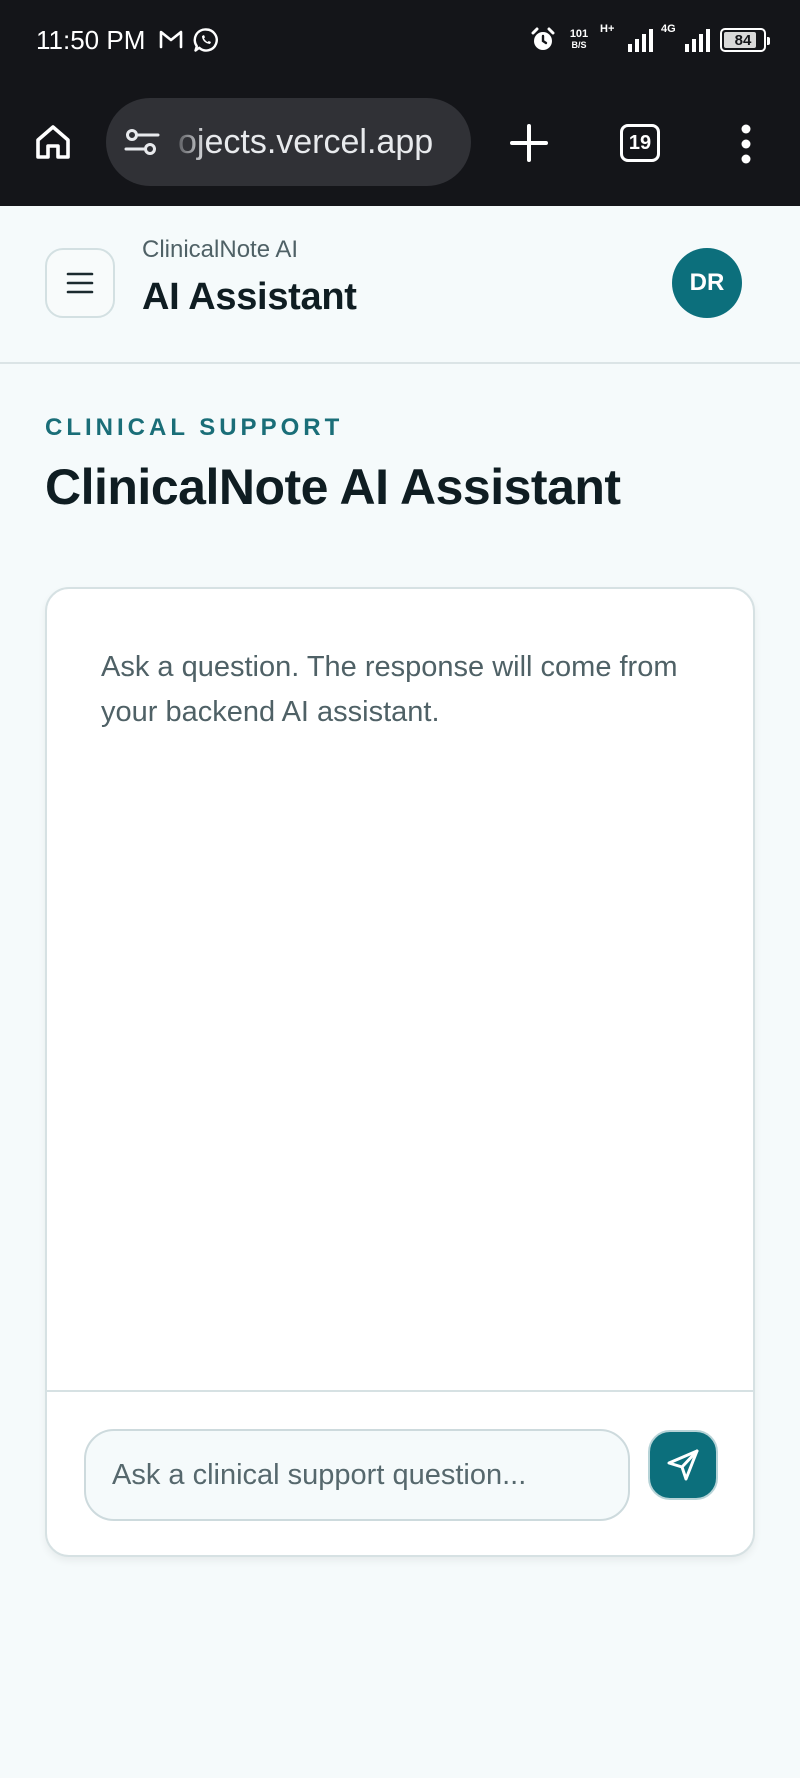  What do you see at coordinates (53, 142) in the screenshot?
I see `home-icon` at bounding box center [53, 142].